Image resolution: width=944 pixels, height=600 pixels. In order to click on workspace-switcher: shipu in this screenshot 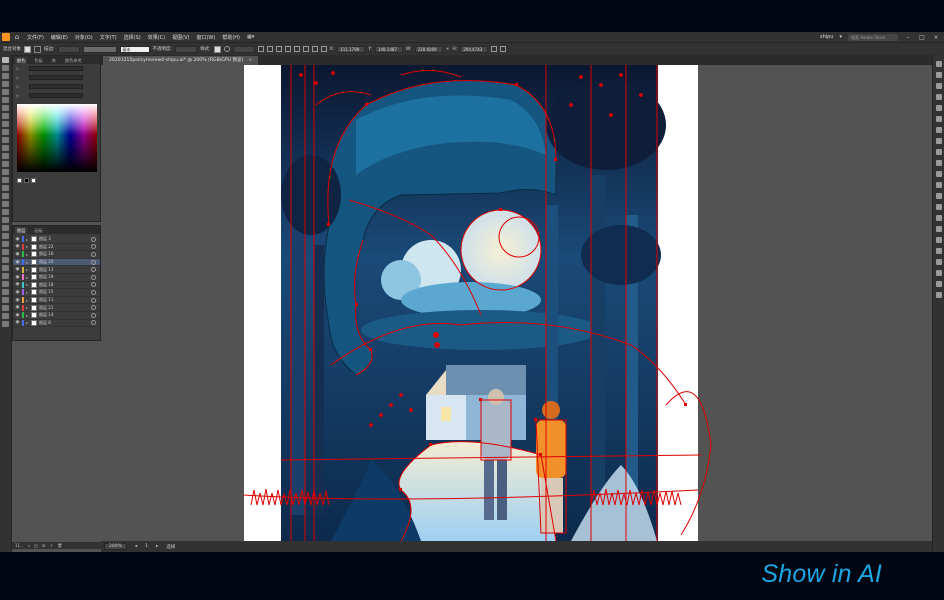, I will do `click(827, 37)`.